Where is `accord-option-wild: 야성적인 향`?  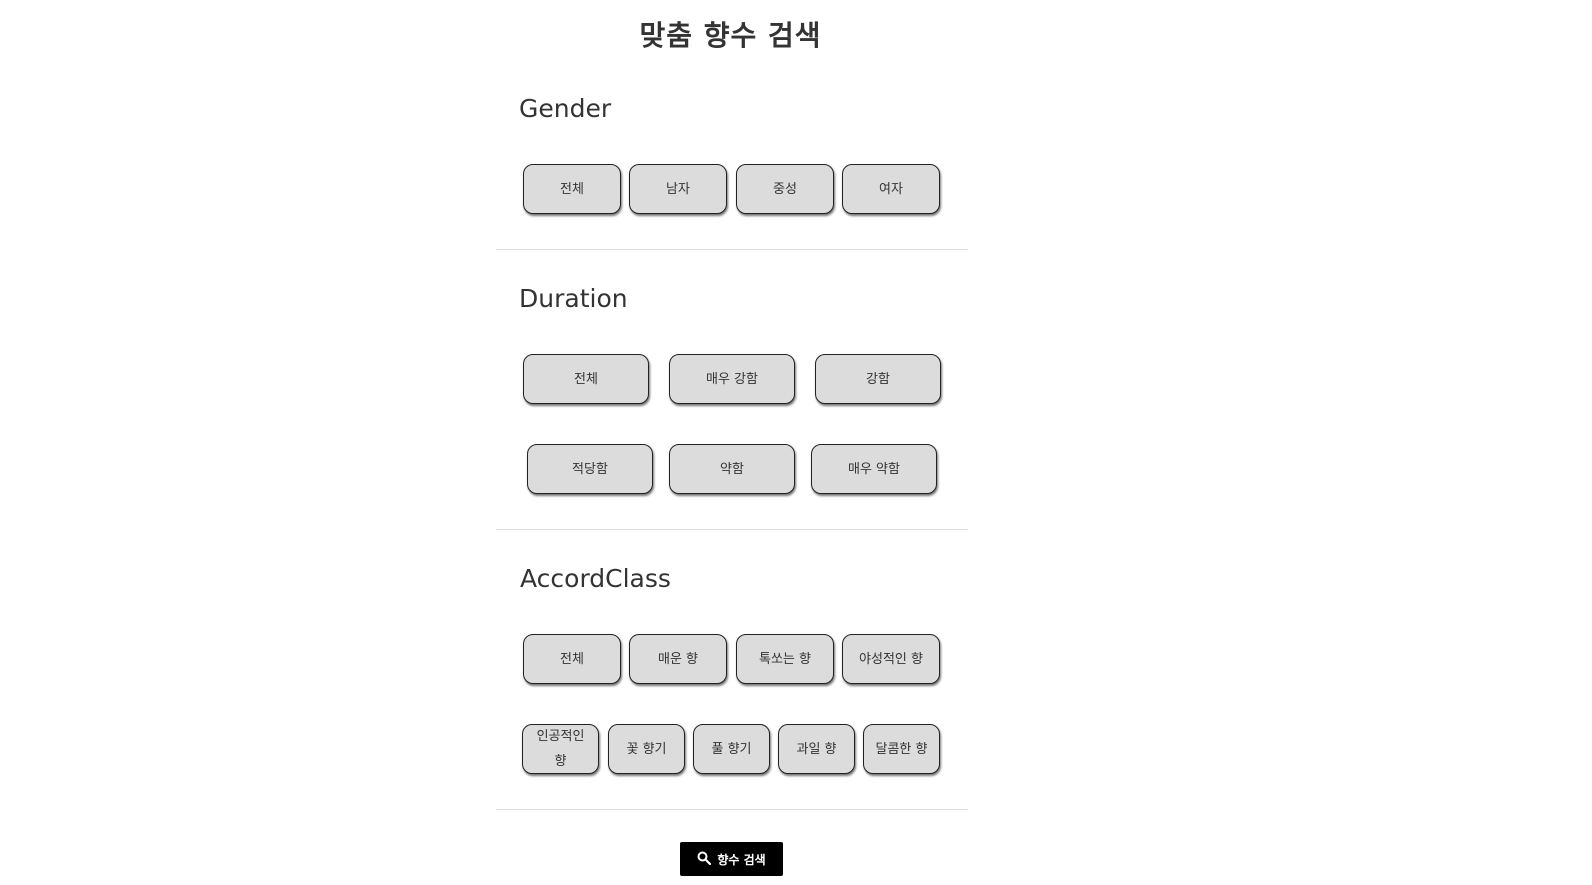
accord-option-wild: 야성적인 향 is located at coordinates (891, 659).